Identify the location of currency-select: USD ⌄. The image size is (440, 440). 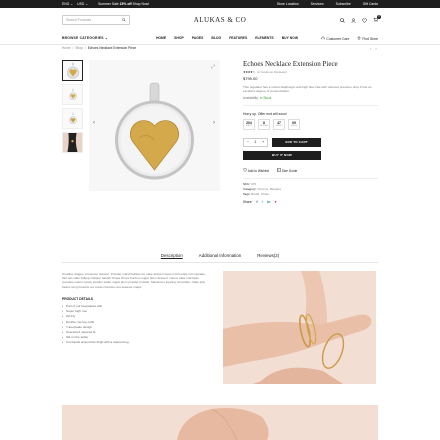
(82, 4).